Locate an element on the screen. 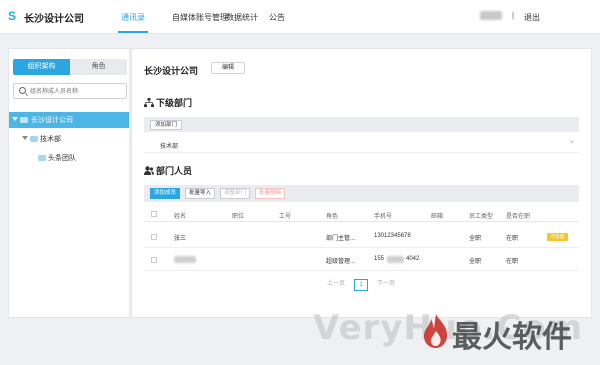 The height and width of the screenshot is (365, 600). tab-organization: 组织架构 is located at coordinates (41, 67).